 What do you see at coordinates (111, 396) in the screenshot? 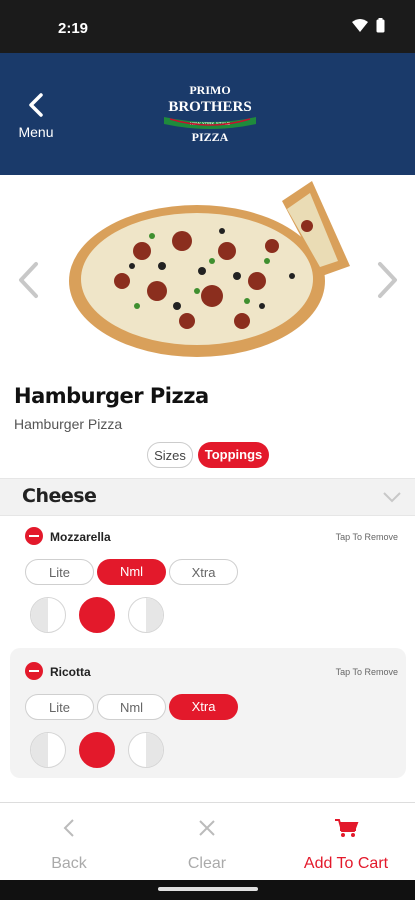
I see `item-title: Hamburger Pizza` at bounding box center [111, 396].